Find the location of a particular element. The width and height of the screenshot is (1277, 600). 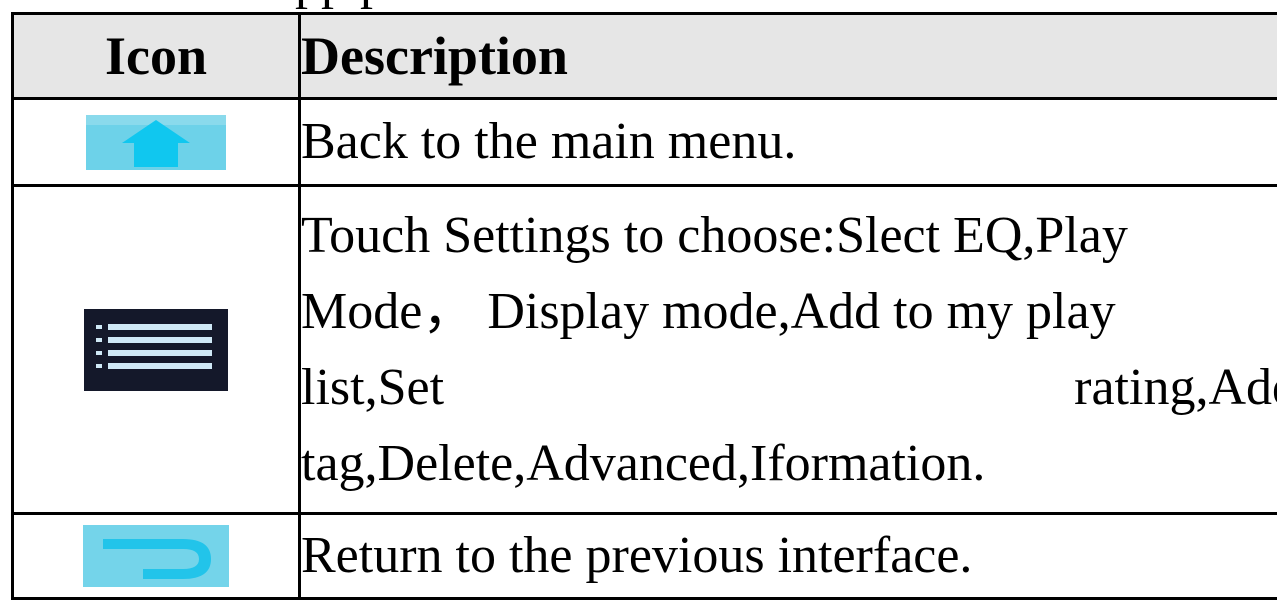

menu-icon is located at coordinates (156, 349).